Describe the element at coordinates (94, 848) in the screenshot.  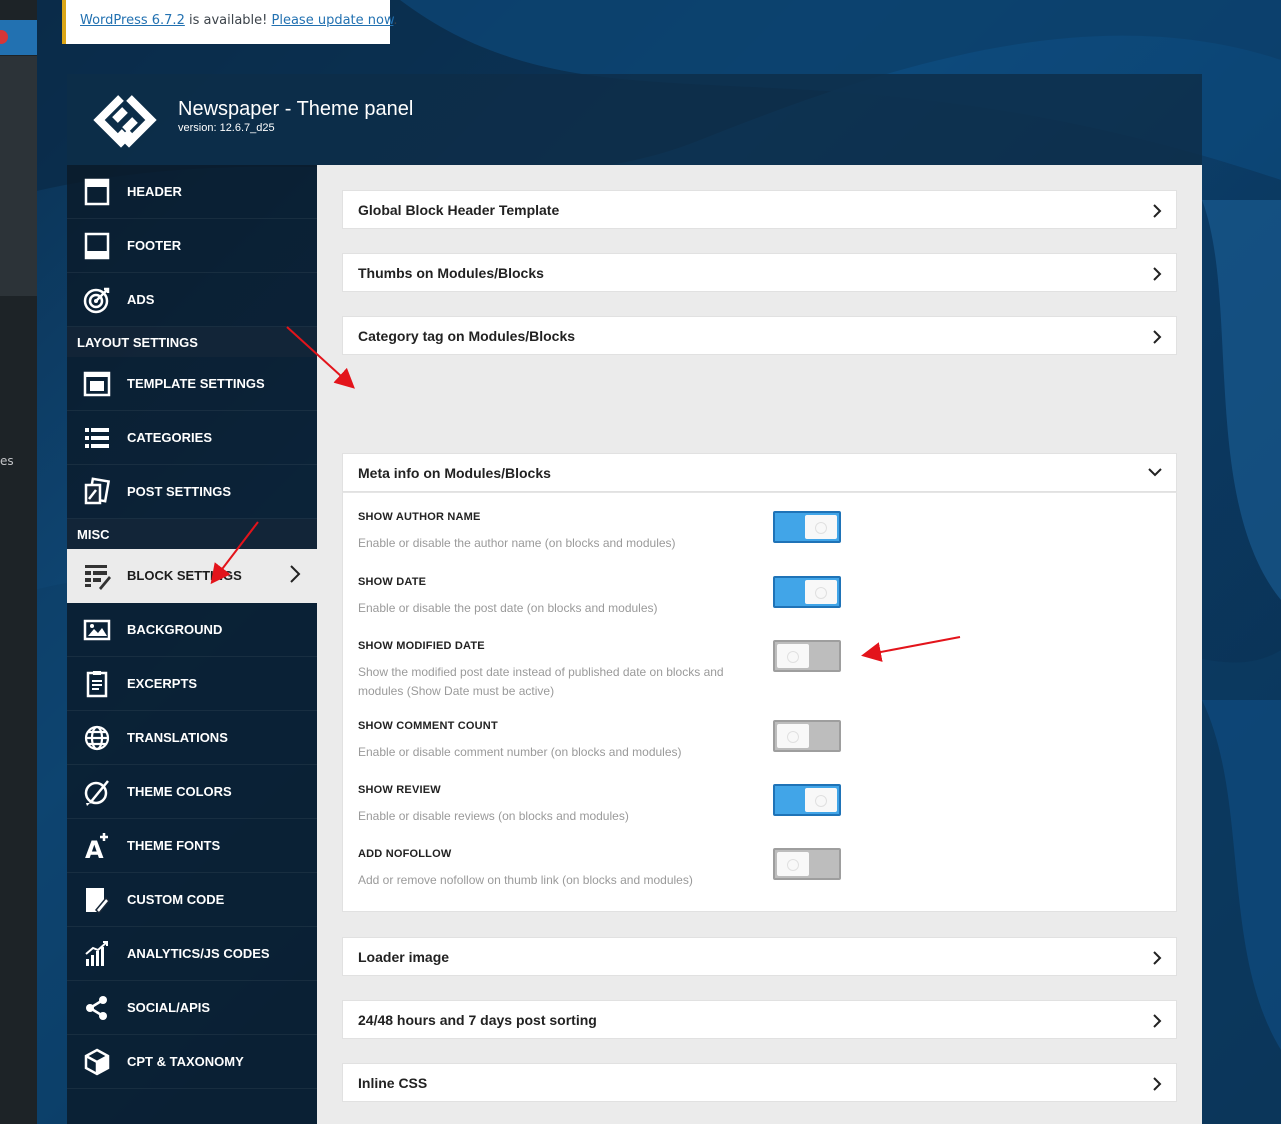
I see `svg-text: A` at that location.